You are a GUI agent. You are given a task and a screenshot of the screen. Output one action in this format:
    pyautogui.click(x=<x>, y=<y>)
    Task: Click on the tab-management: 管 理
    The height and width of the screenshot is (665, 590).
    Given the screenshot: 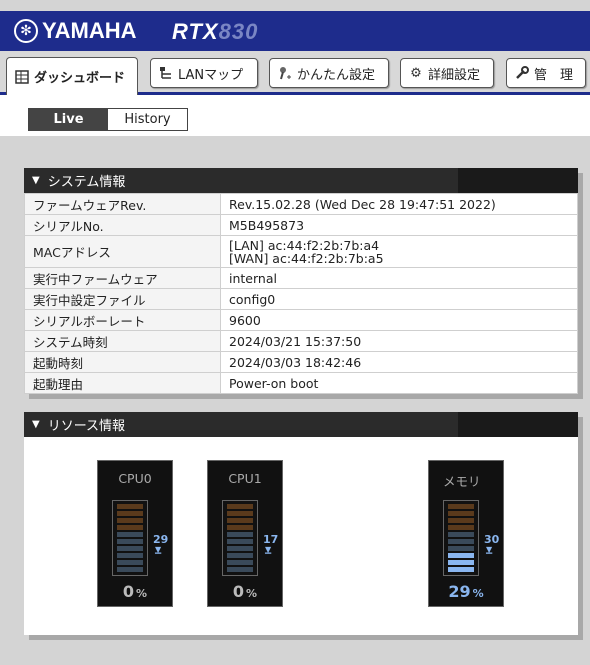 What is the action you would take?
    pyautogui.click(x=546, y=73)
    